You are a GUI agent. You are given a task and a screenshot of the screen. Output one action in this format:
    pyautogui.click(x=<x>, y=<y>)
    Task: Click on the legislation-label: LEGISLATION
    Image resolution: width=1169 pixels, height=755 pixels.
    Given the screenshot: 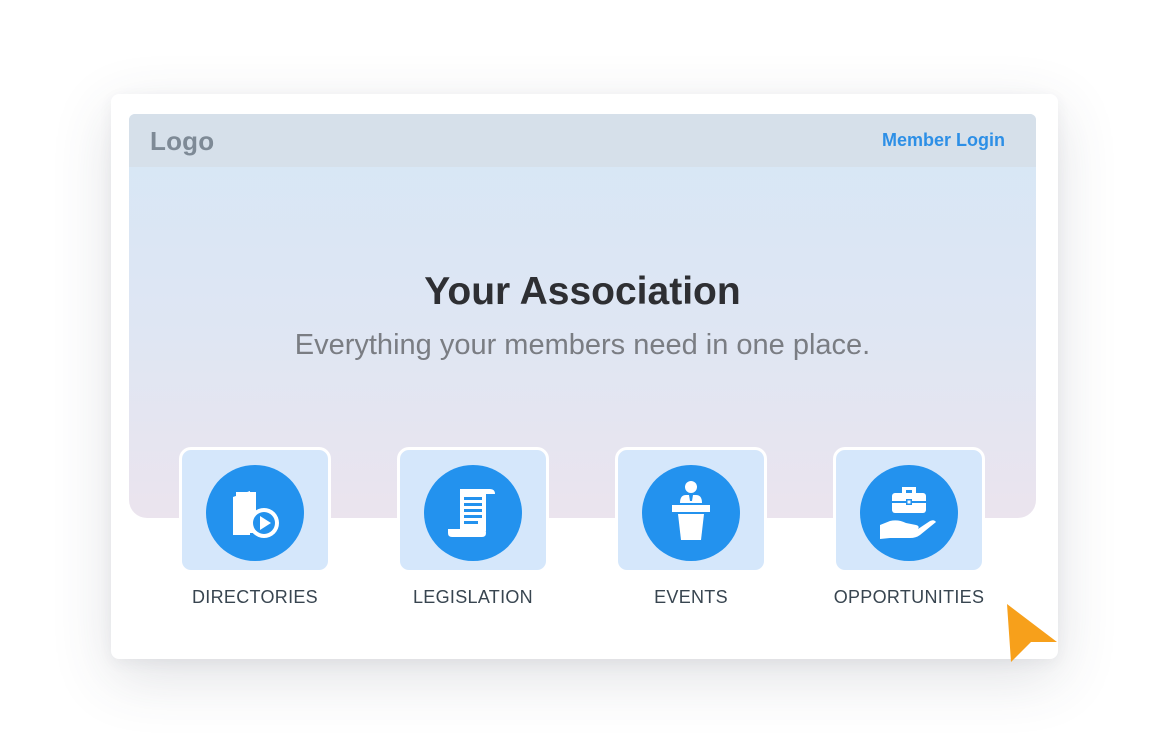 What is the action you would take?
    pyautogui.click(x=473, y=597)
    